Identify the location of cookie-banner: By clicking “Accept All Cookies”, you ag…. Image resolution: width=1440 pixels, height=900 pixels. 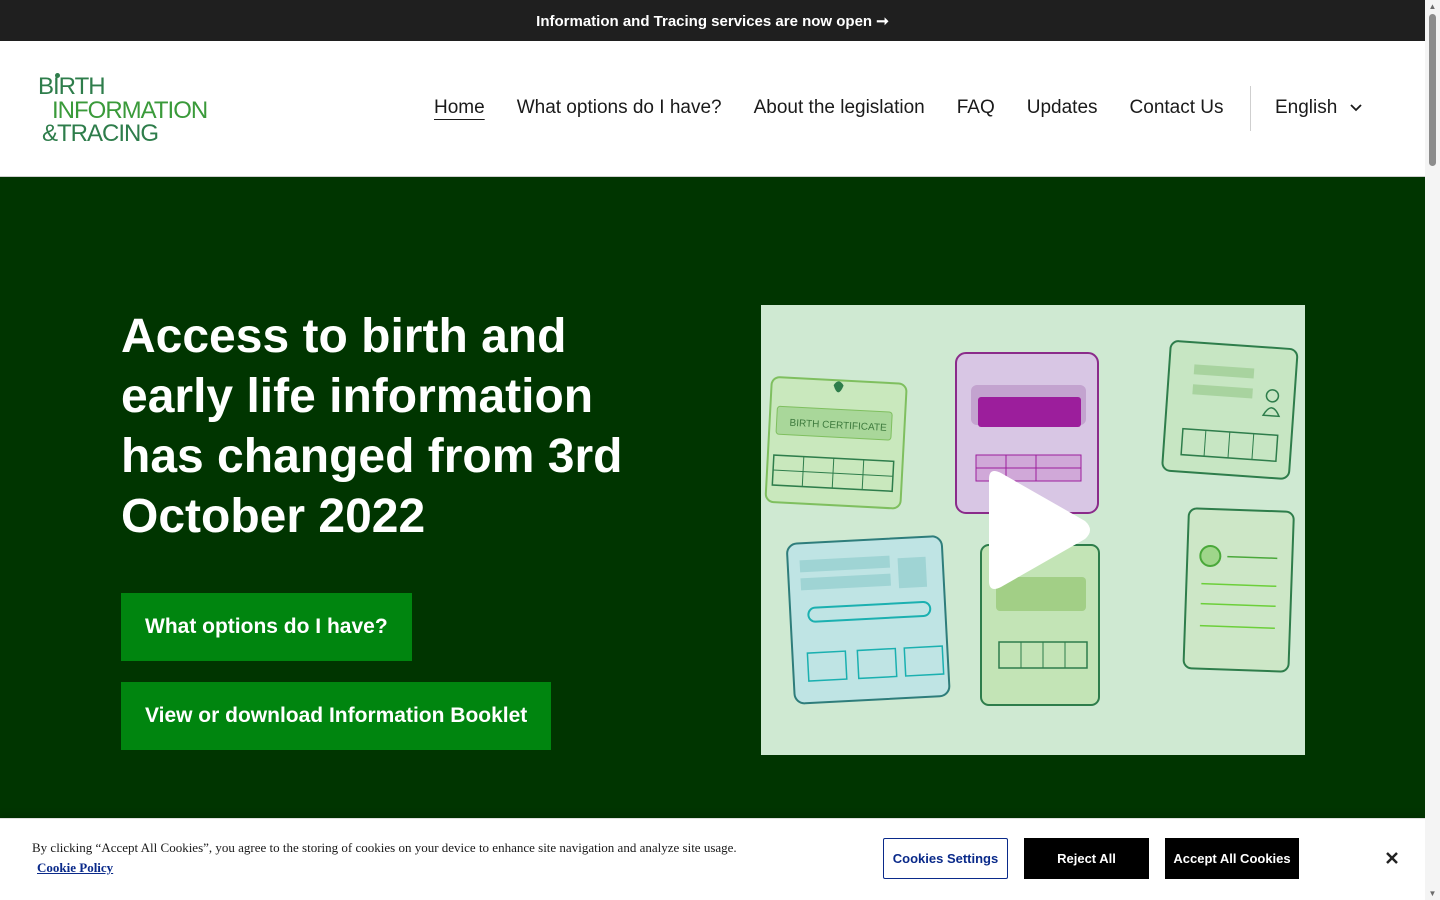
(712, 859).